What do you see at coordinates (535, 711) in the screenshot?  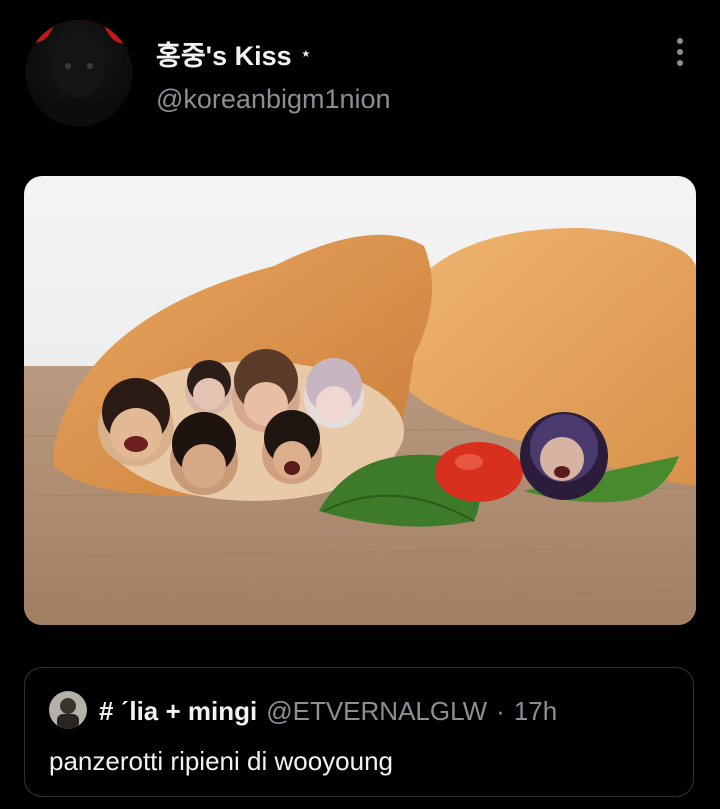 I see `quoted-timestamp: 17h` at bounding box center [535, 711].